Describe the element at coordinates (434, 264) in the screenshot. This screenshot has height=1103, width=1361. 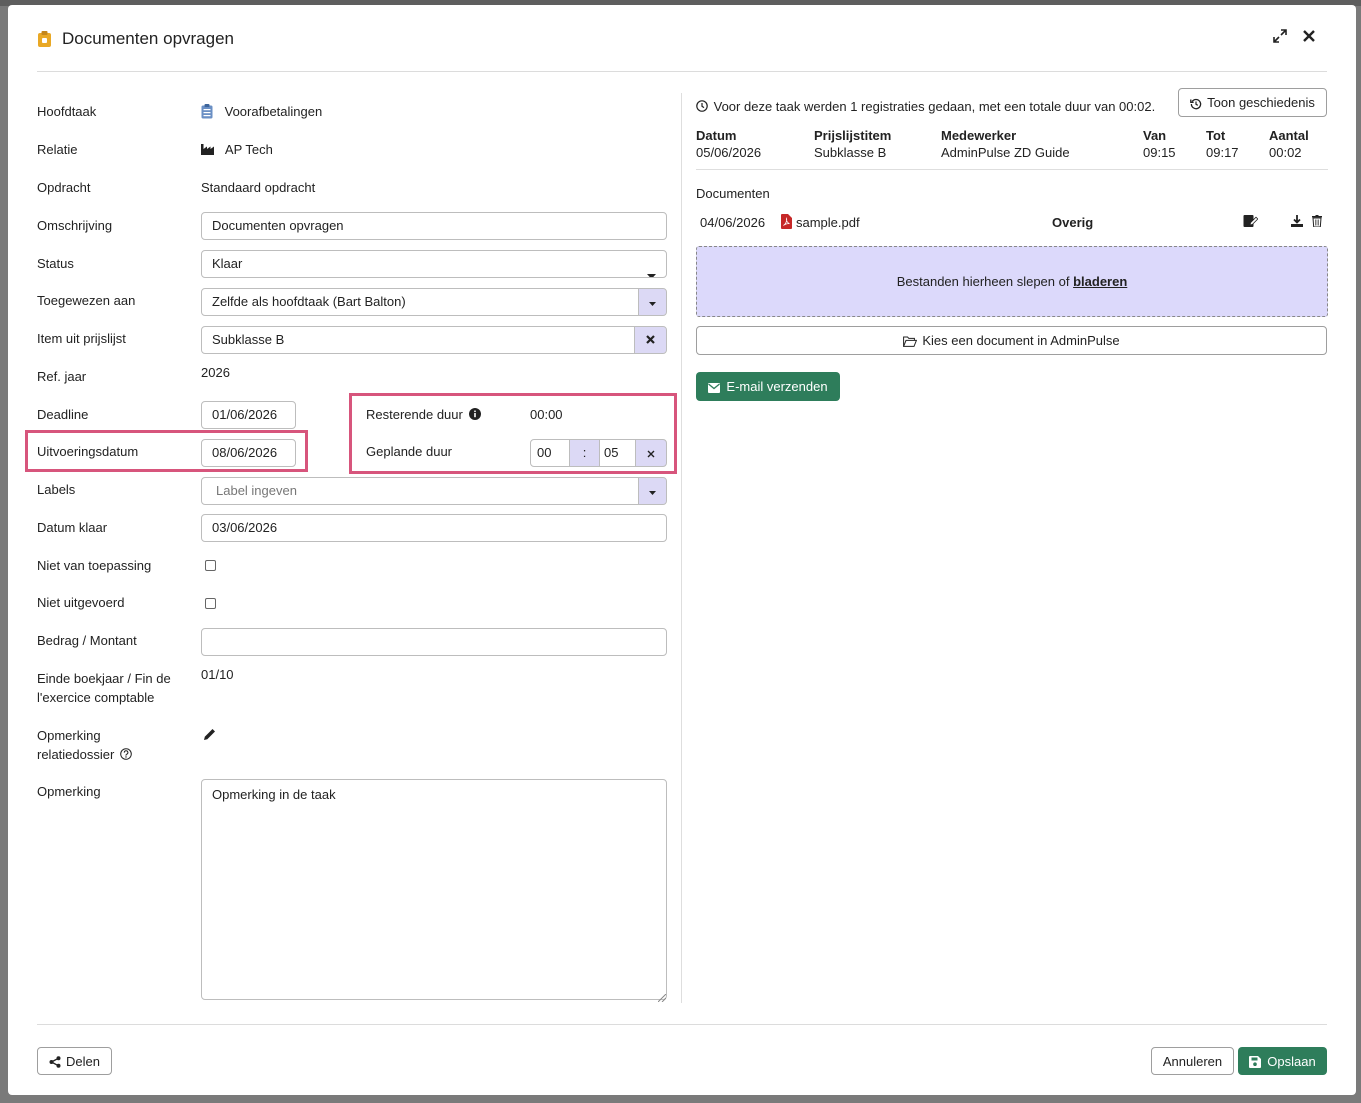
I see `status-select: Klaar` at that location.